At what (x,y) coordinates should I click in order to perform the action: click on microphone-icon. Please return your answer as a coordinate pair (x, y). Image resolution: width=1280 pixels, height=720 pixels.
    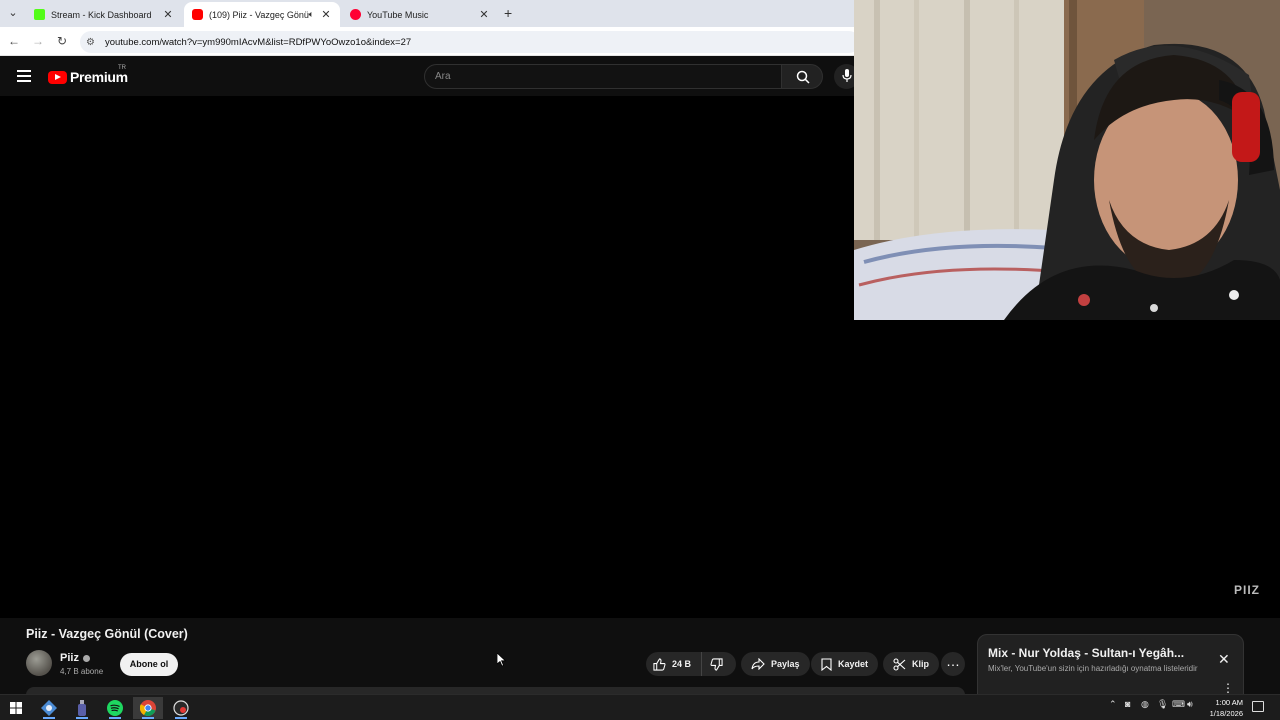
    Looking at the image, I should click on (847, 75).